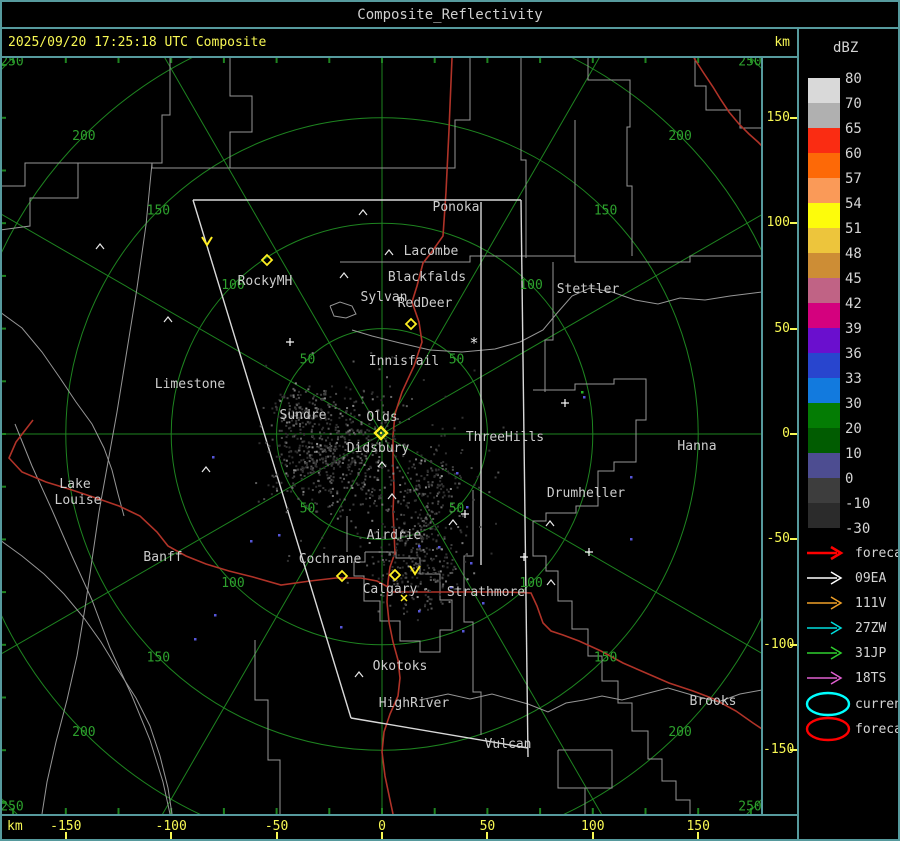 This screenshot has height=841, width=900. I want to click on legend-ellipse-label: forecast, so click(877, 729).